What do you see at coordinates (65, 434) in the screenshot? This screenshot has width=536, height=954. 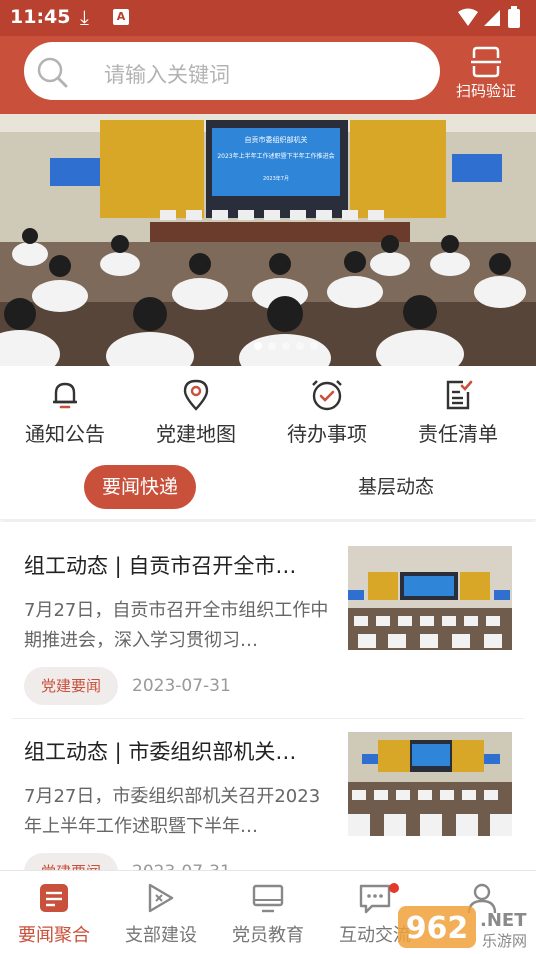 I see `quick-menu-label: 通知公告` at bounding box center [65, 434].